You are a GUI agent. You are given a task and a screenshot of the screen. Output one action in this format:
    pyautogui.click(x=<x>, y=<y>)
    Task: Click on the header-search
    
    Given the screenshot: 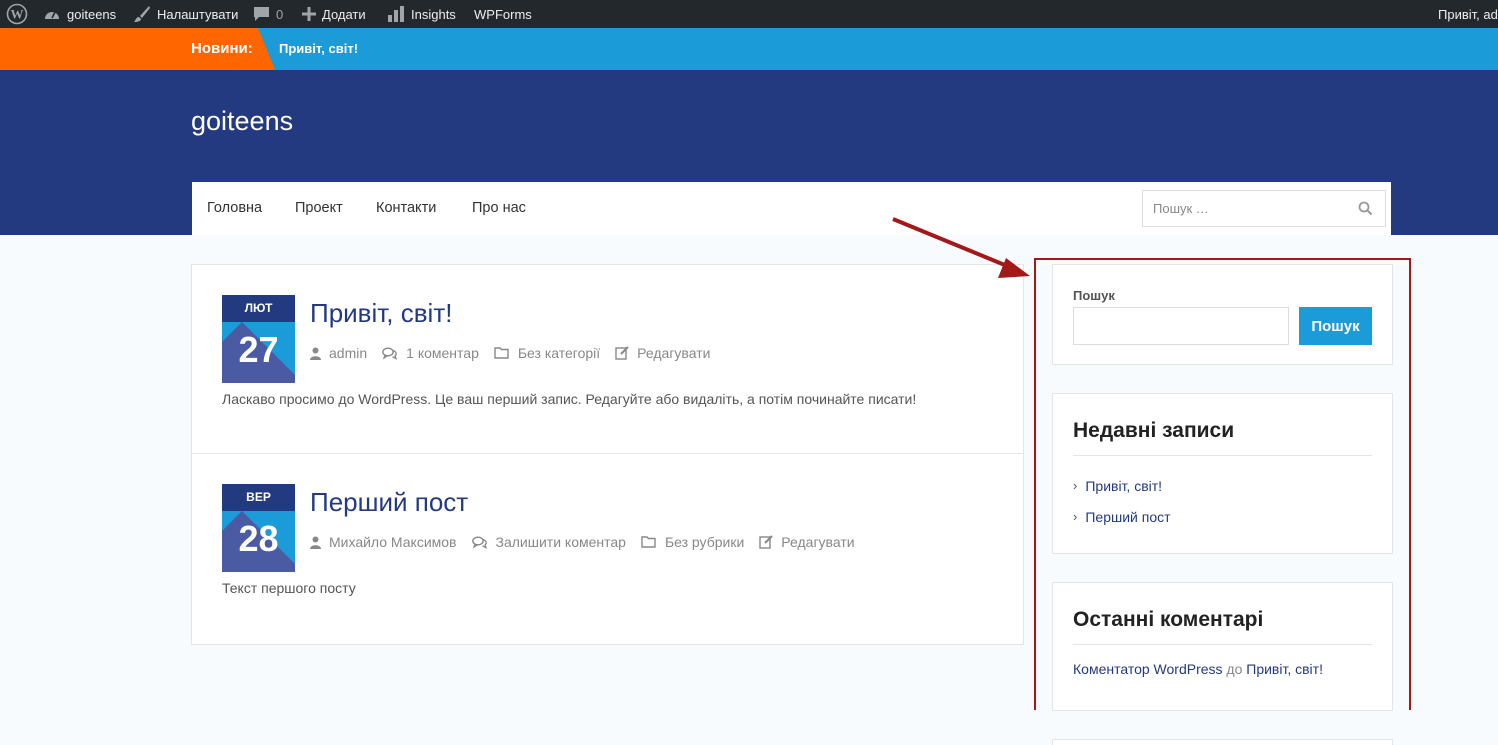 What is the action you would take?
    pyautogui.click(x=1264, y=208)
    